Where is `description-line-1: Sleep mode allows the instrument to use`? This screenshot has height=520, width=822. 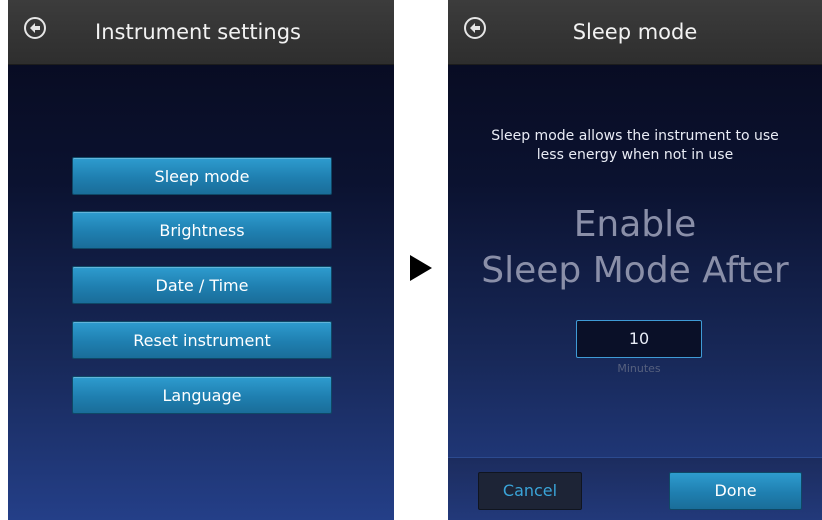
description-line-1: Sleep mode allows the instrument to use is located at coordinates (635, 136).